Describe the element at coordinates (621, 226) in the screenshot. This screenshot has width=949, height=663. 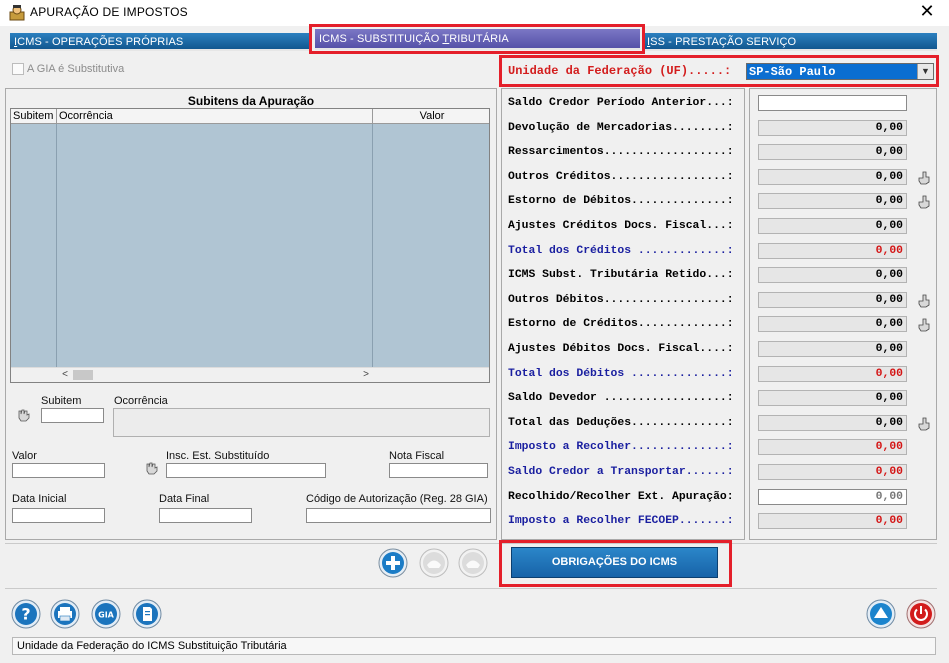
I see `apuracao-label: Ajustes Créditos Docs. Fiscal...:` at that location.